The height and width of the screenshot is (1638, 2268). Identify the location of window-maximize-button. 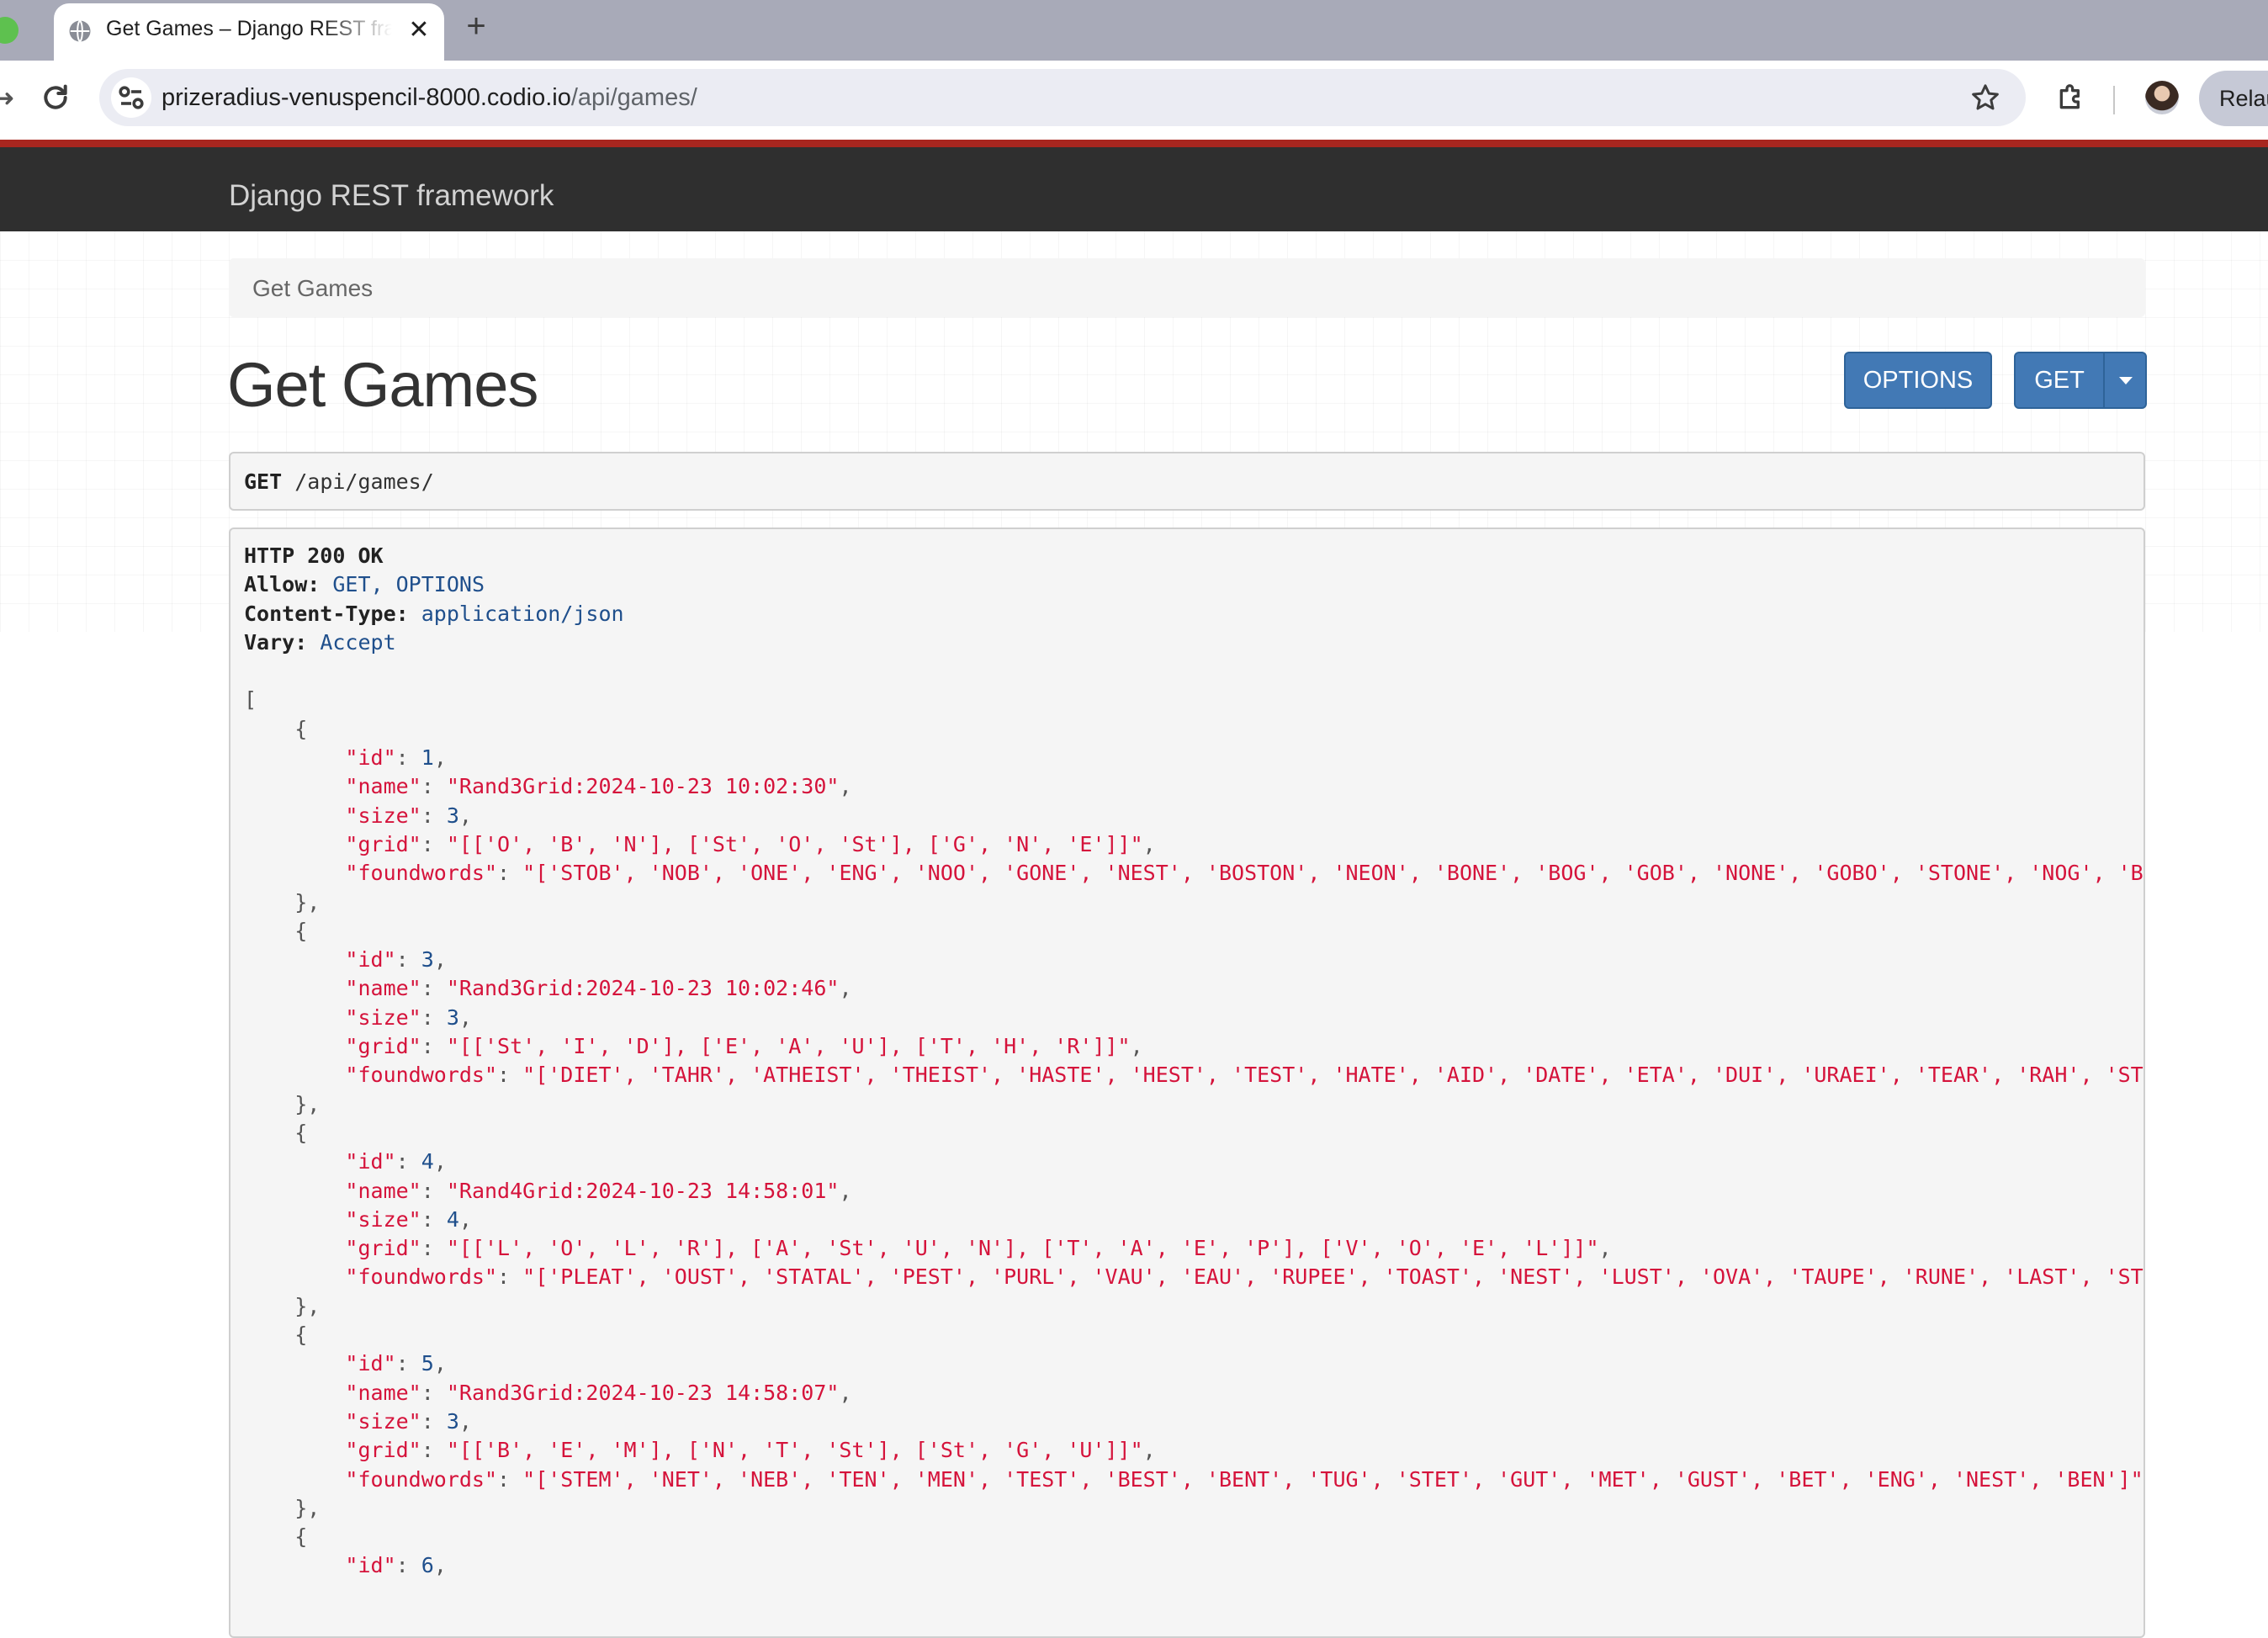
(9, 30).